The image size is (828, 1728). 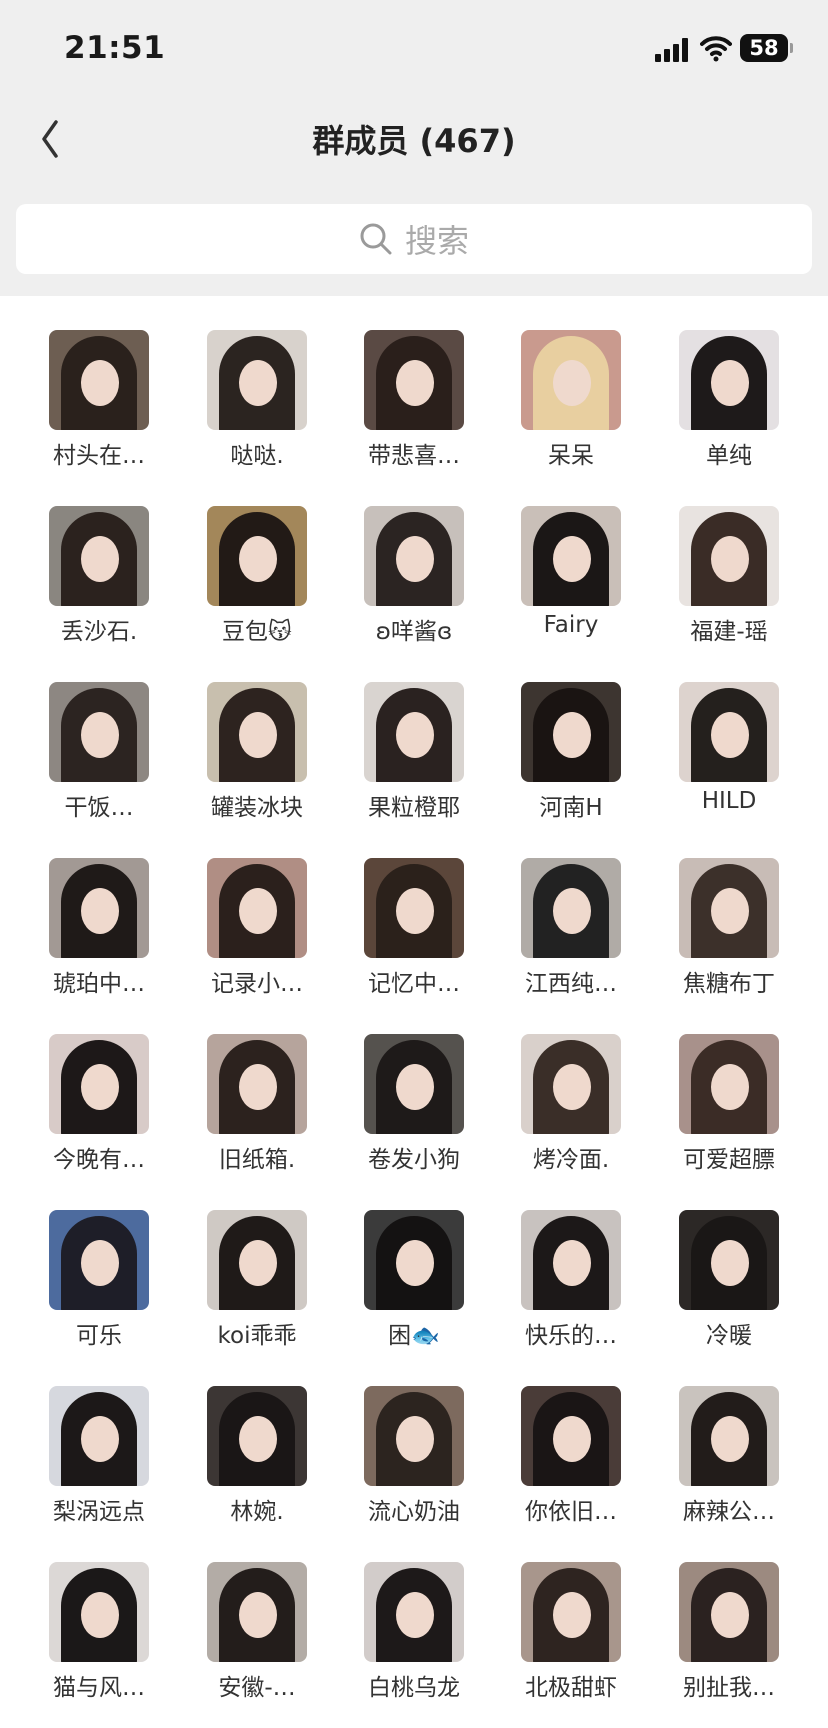 I want to click on member-item: Fairy, so click(x=571, y=566).